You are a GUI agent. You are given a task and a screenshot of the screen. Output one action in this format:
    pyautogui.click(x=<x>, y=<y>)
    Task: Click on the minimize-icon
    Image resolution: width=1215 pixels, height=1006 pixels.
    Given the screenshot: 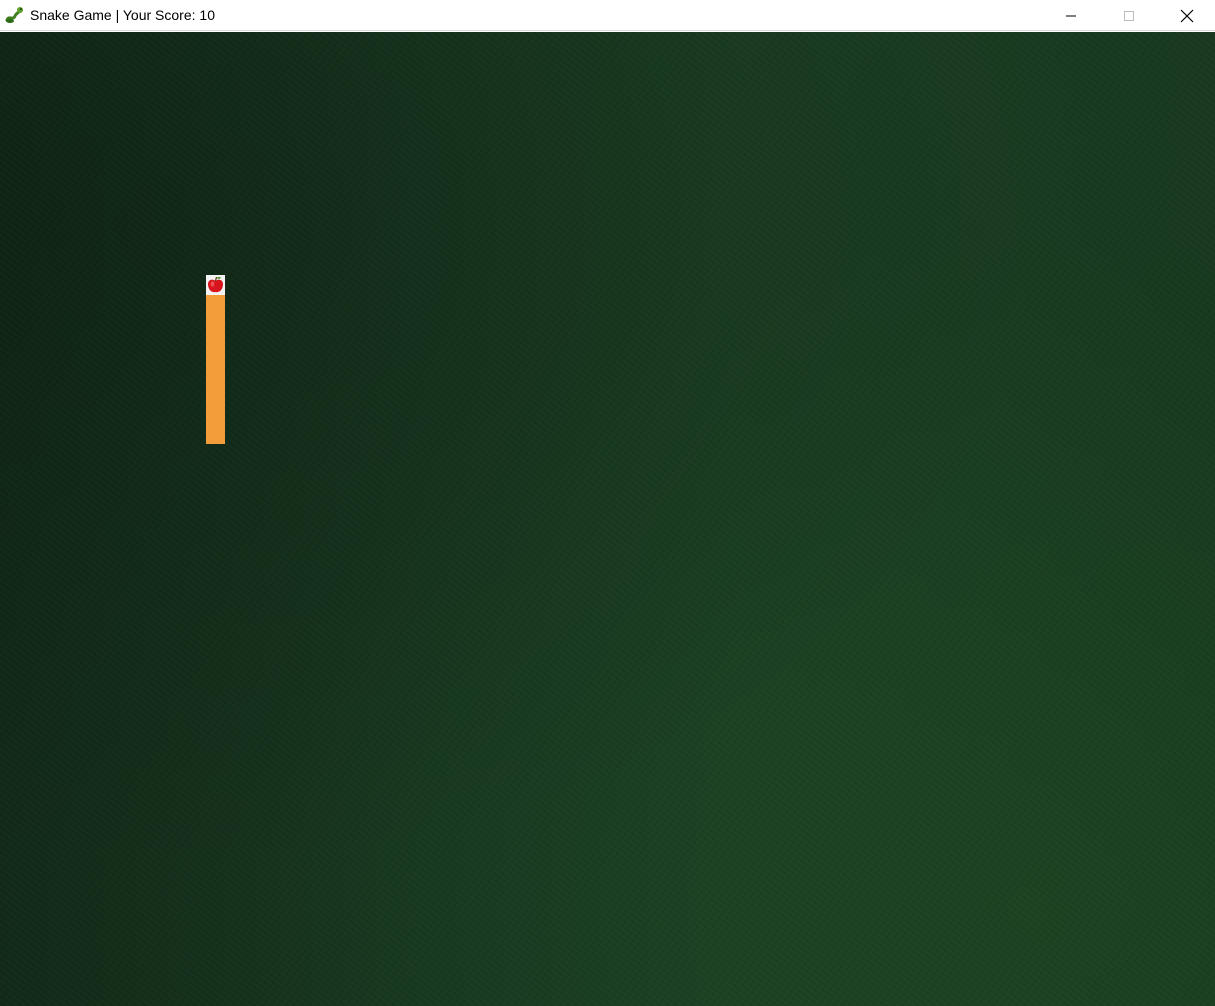 What is the action you would take?
    pyautogui.click(x=1071, y=15)
    